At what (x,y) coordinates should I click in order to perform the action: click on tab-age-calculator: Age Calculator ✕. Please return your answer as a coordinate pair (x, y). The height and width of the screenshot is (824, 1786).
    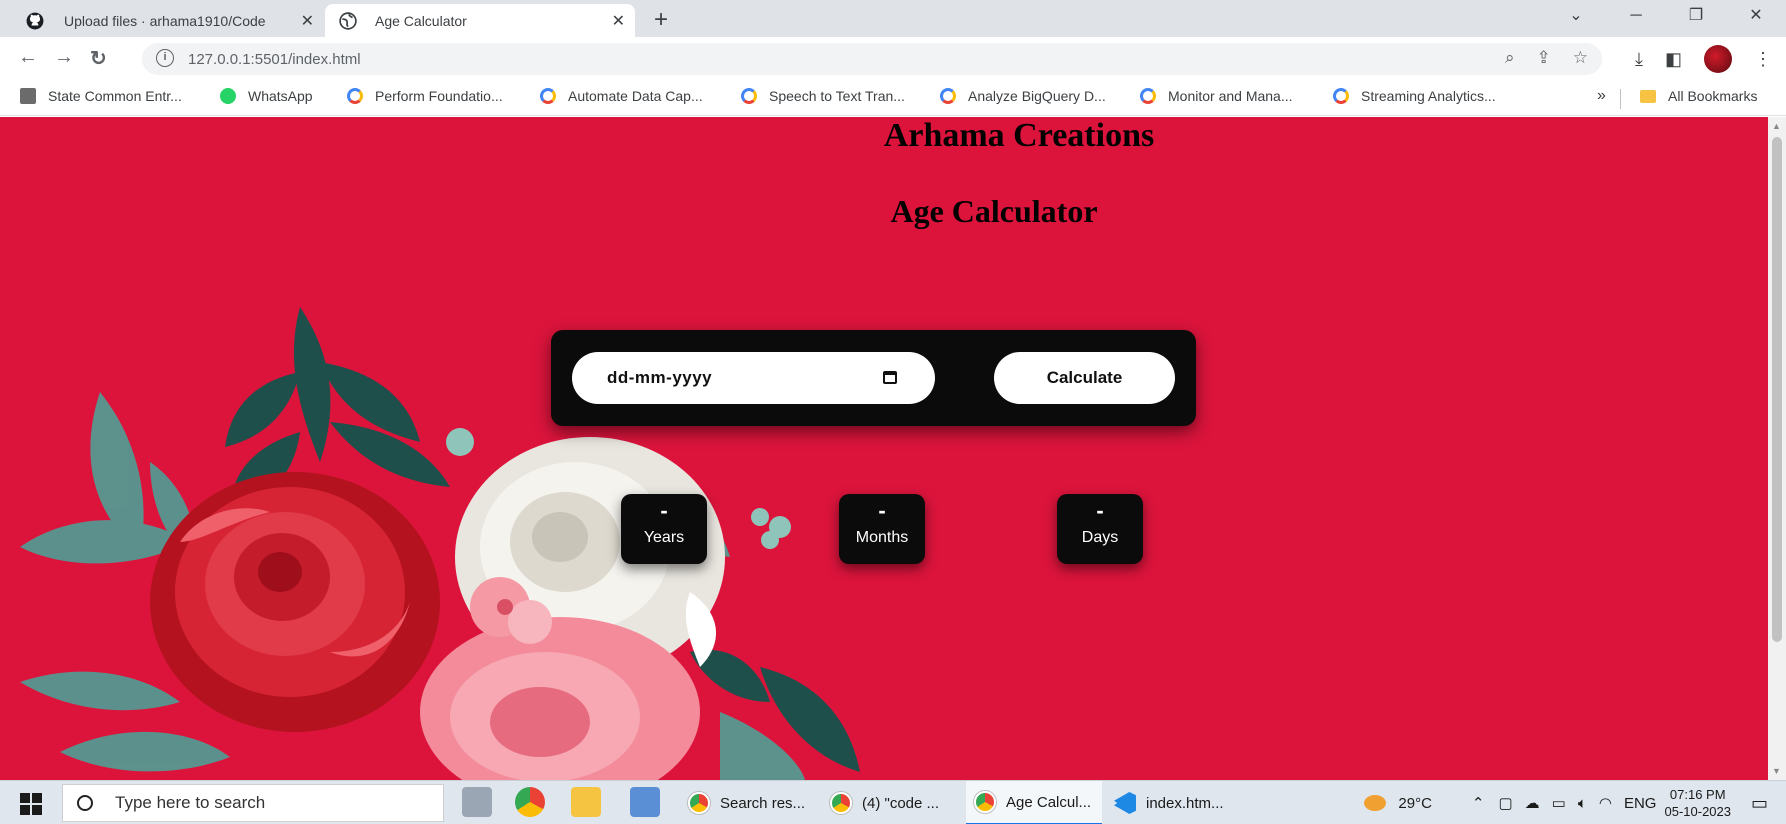
    Looking at the image, I should click on (480, 20).